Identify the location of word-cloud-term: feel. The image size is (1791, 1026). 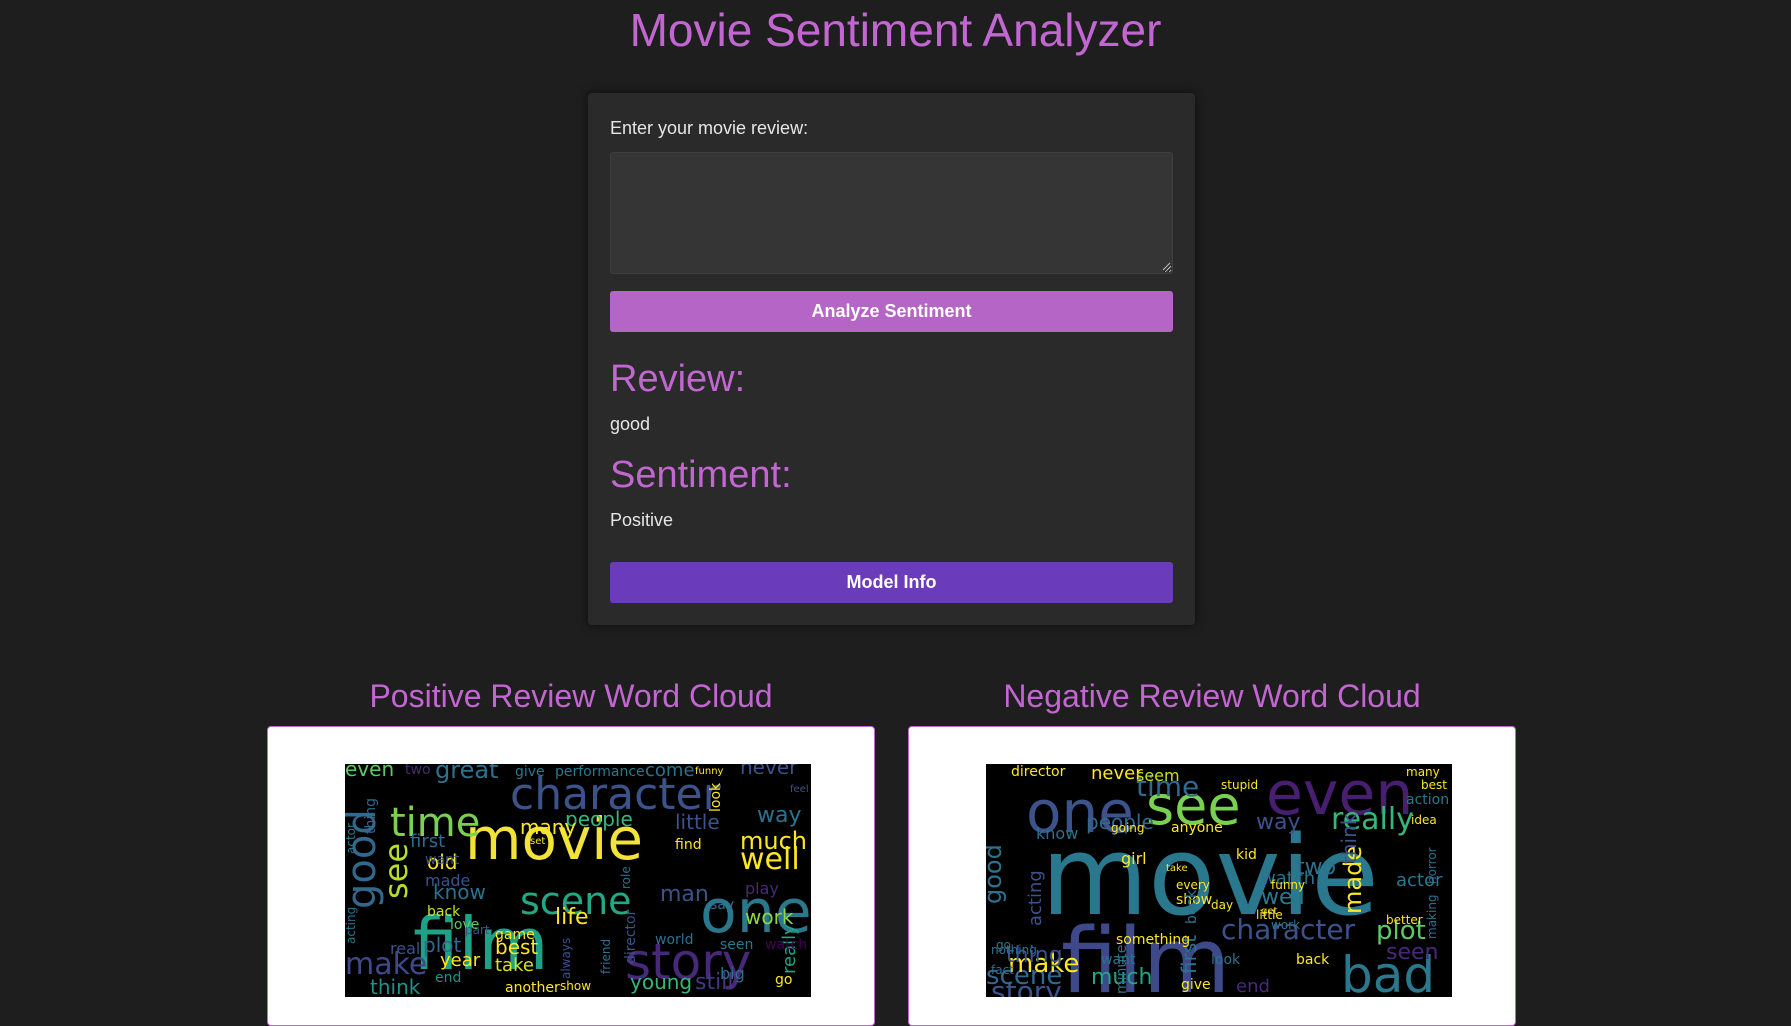
(799, 789).